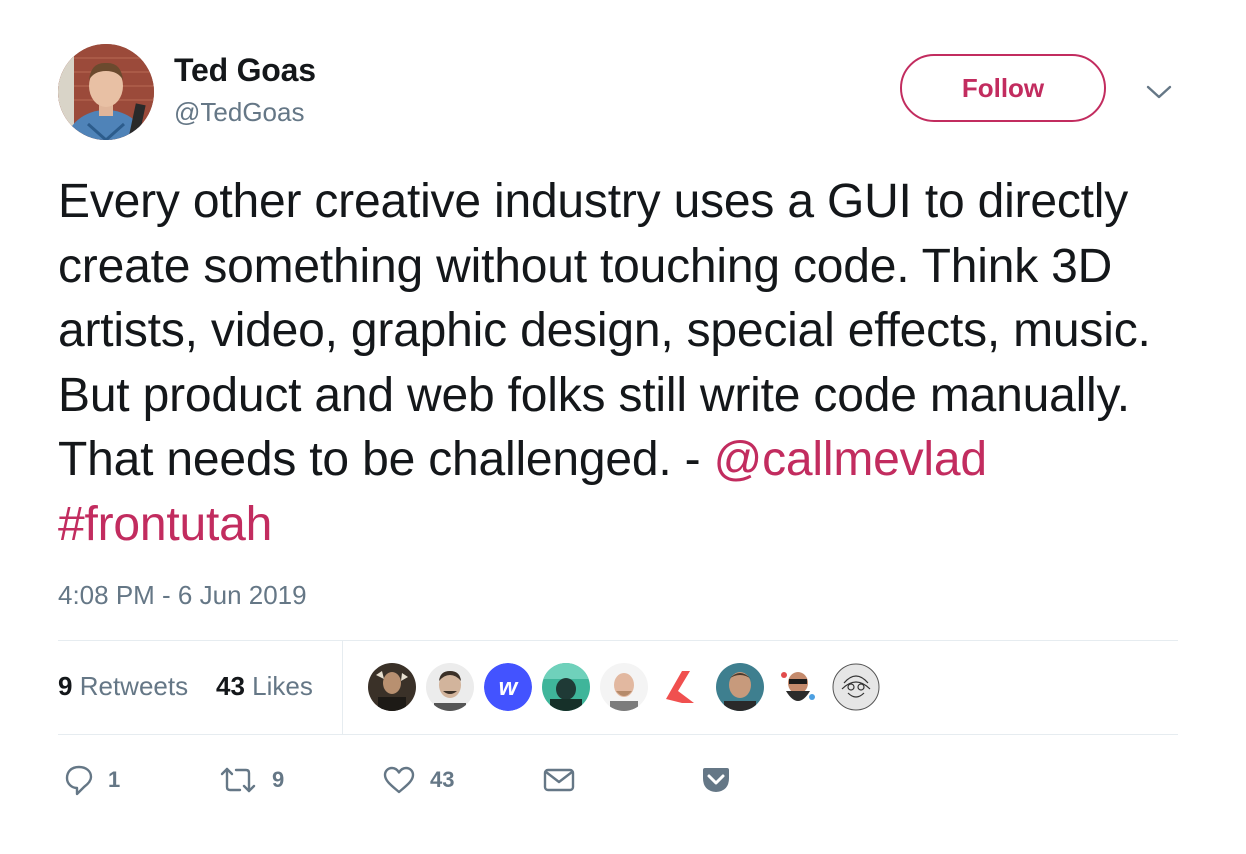 This screenshot has width=1246, height=854. I want to click on stats-separator, so click(342, 687).